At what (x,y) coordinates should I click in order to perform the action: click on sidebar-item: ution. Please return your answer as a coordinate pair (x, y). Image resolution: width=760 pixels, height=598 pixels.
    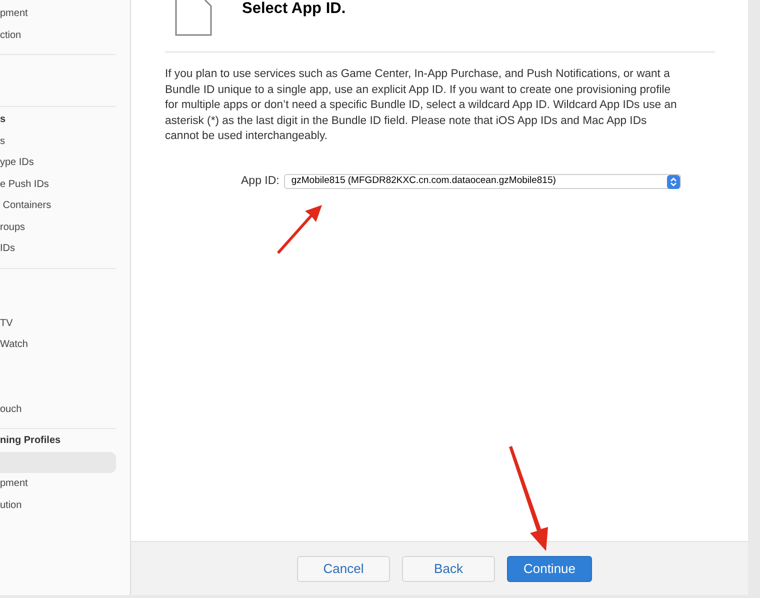
    Looking at the image, I should click on (11, 505).